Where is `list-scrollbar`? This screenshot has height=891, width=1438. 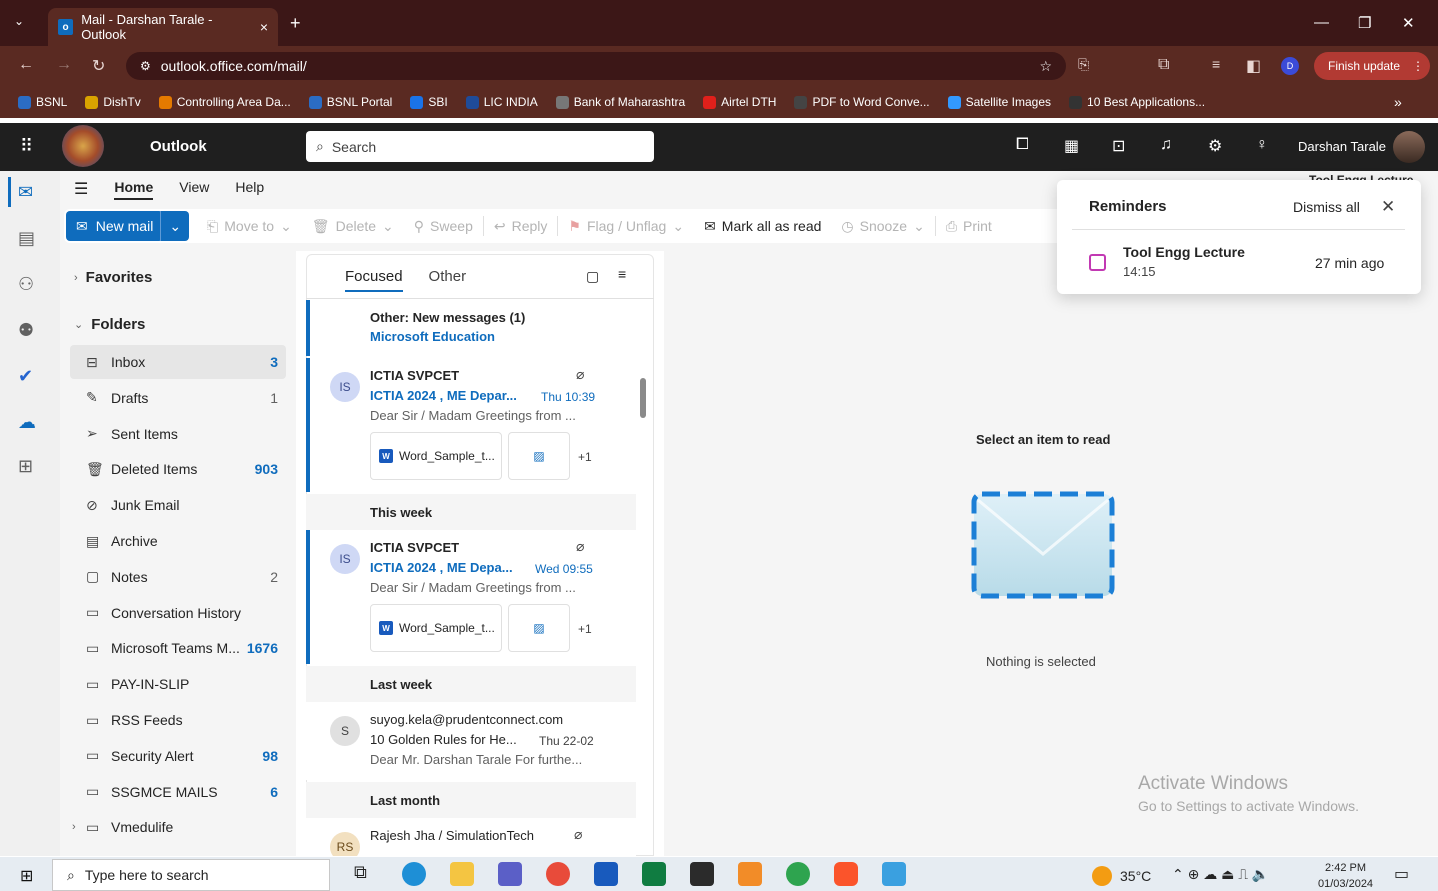 list-scrollbar is located at coordinates (643, 398).